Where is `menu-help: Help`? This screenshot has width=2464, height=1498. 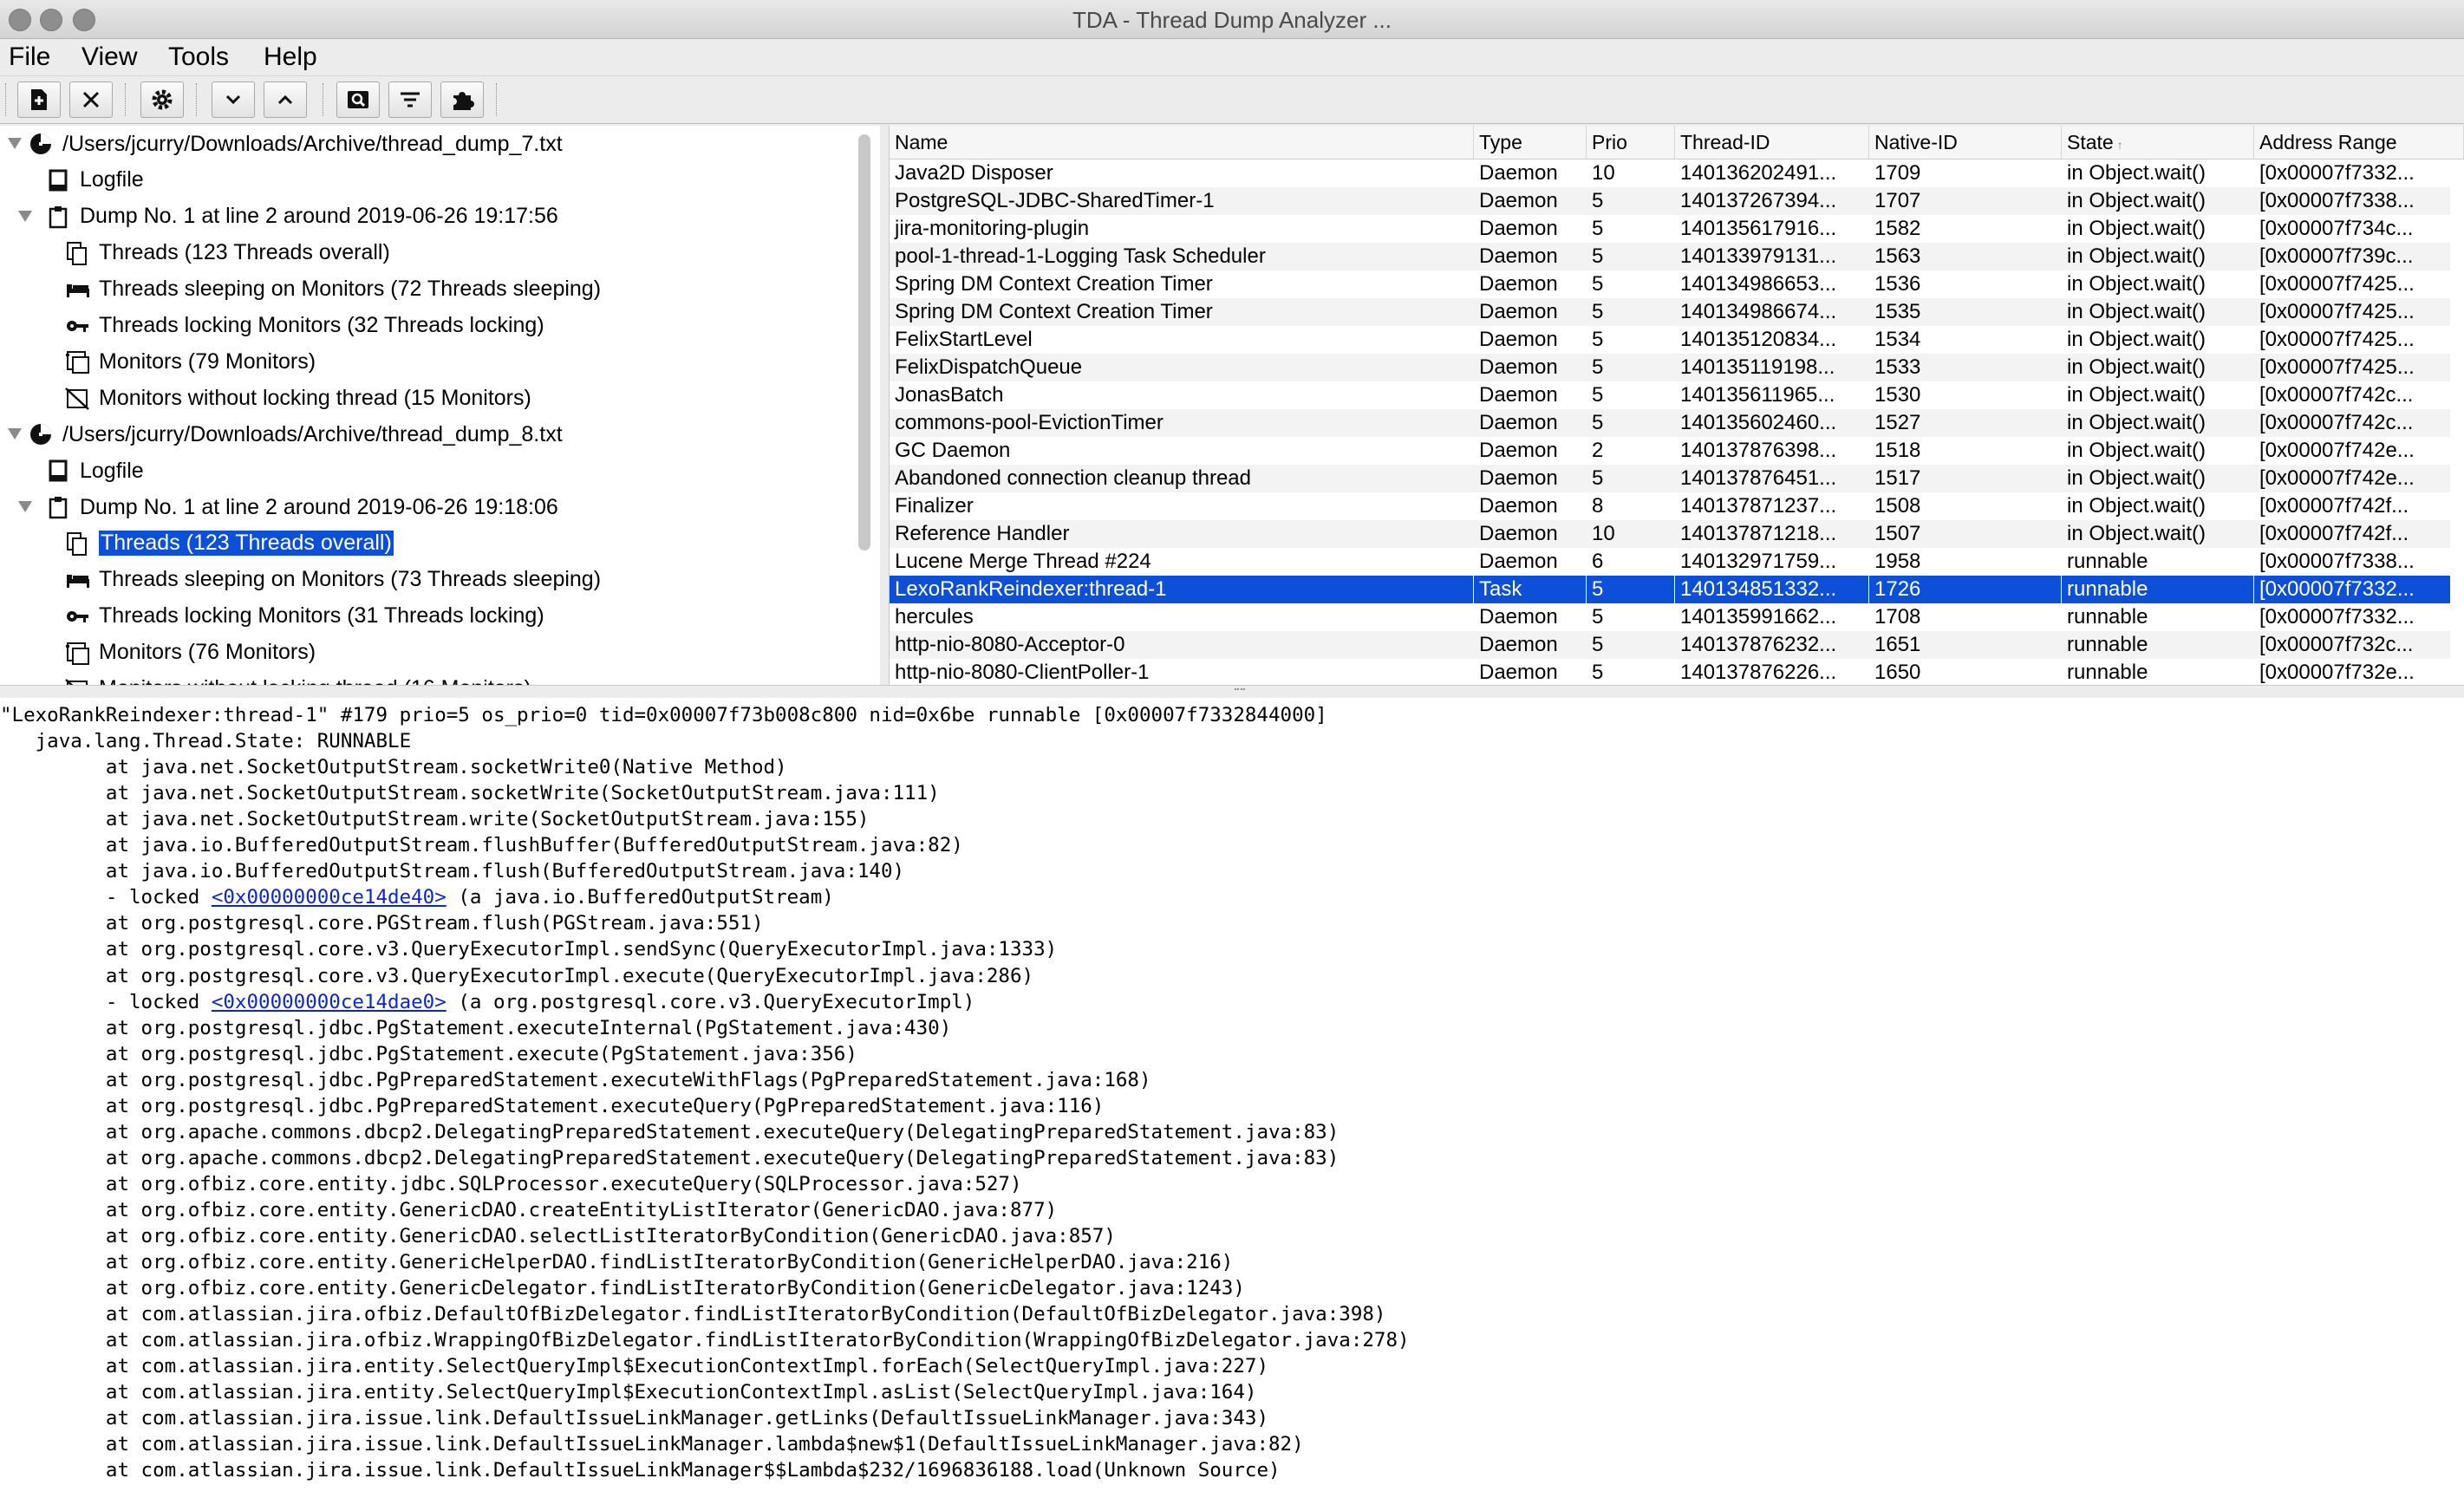
menu-help: Help is located at coordinates (290, 57).